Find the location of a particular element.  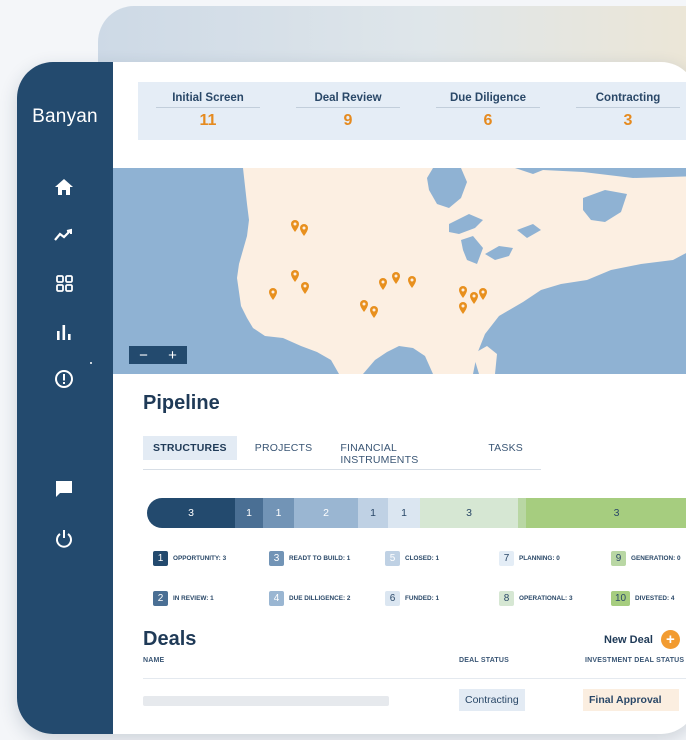

legend-number: 4 is located at coordinates (276, 598).